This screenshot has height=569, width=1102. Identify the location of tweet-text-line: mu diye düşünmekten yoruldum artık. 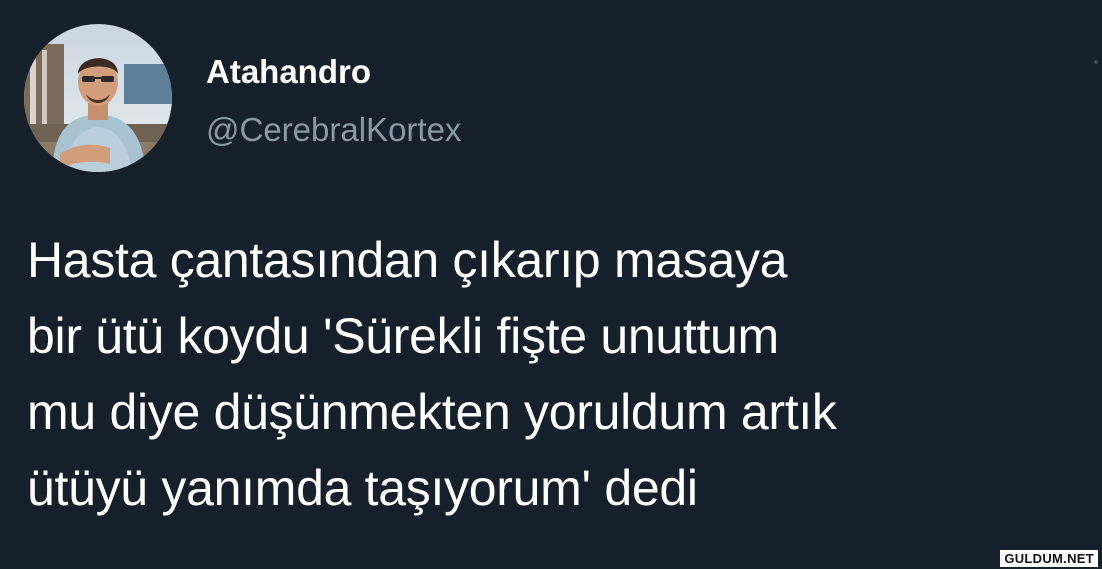
(432, 412).